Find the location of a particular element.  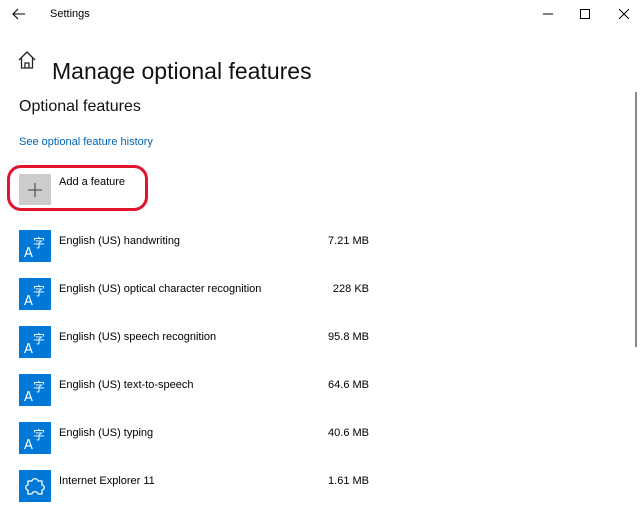

maximize-button is located at coordinates (585, 14).